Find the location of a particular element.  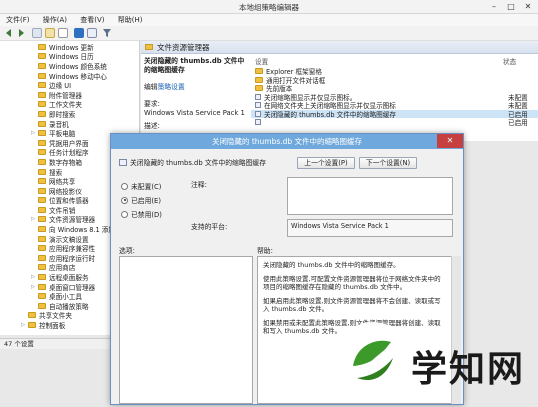

edit-prefix: 编辑 is located at coordinates (151, 87).